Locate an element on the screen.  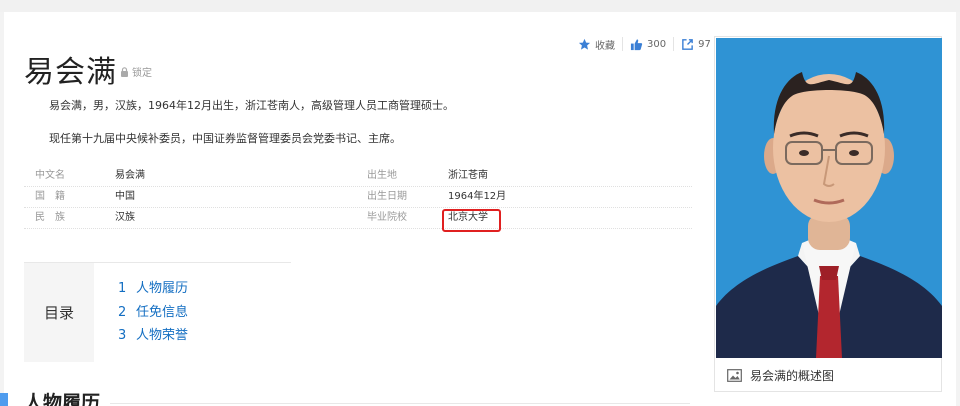
section-divider is located at coordinates (400, 403).